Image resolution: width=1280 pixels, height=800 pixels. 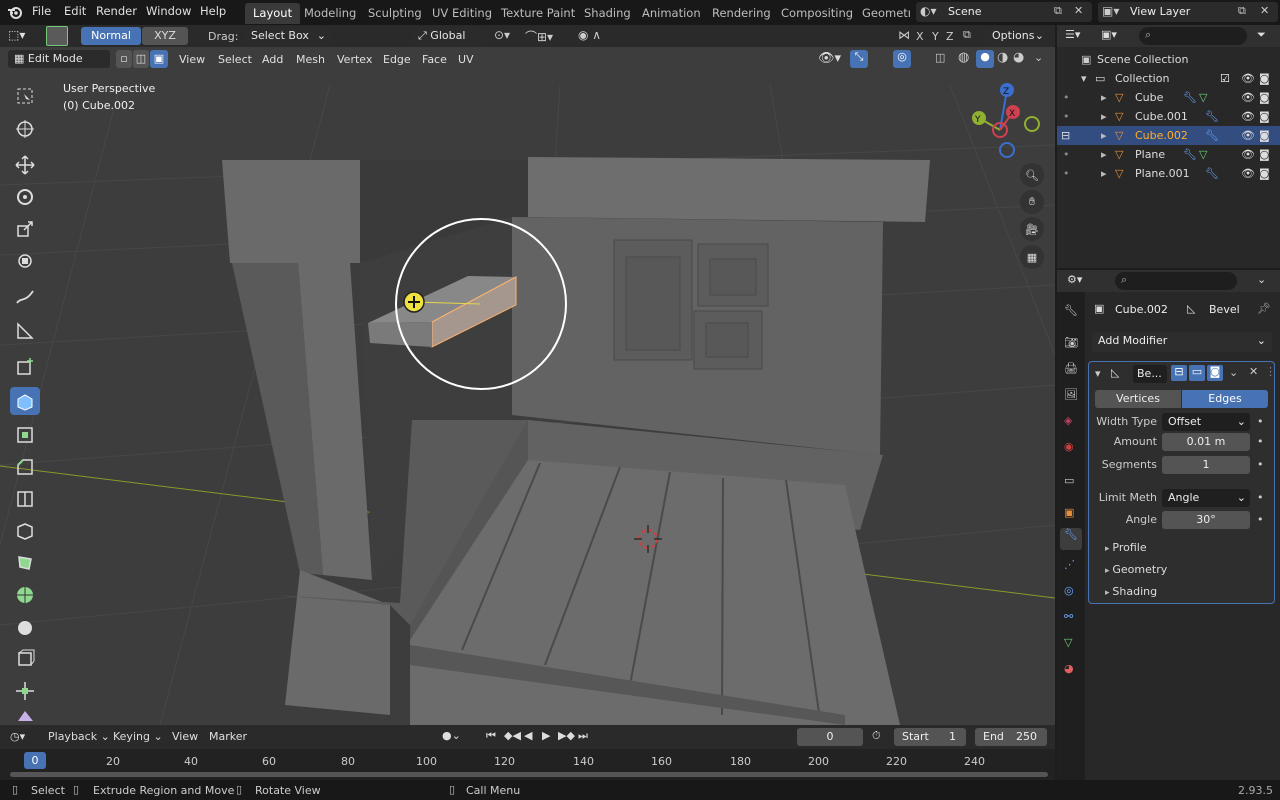 What do you see at coordinates (25, 229) in the screenshot?
I see `scale-tool-icon` at bounding box center [25, 229].